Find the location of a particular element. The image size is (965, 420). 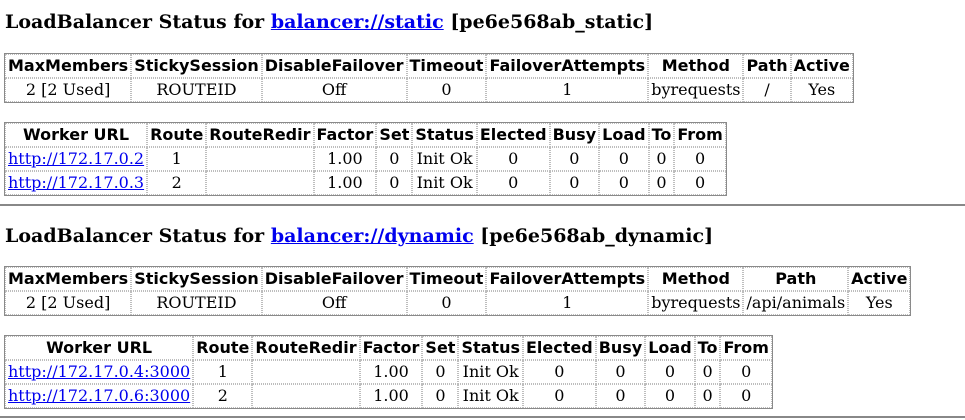

summary-cell: ROUTEID is located at coordinates (196, 90).